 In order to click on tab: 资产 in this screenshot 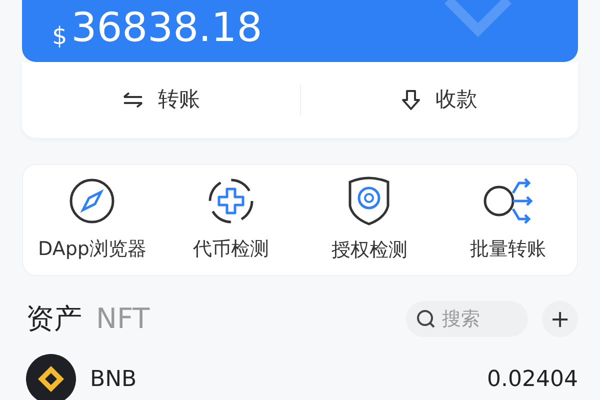, I will do `click(61, 319)`.